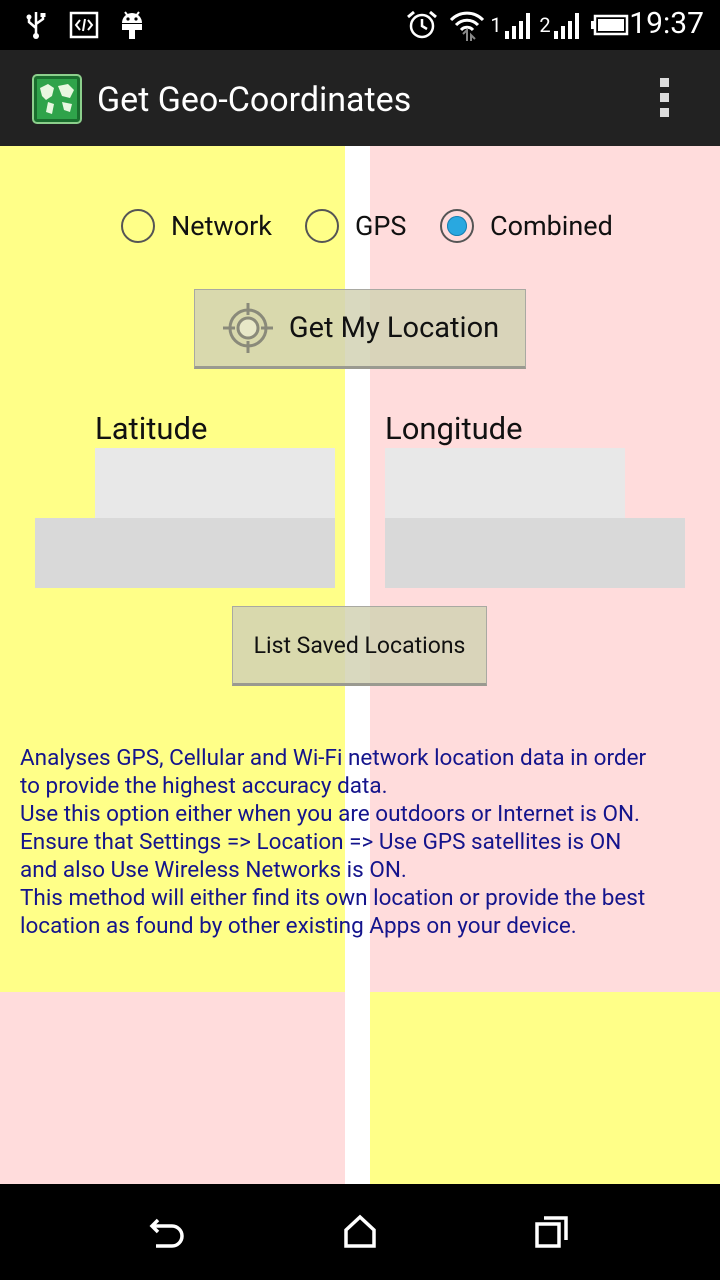 The image size is (720, 1280). What do you see at coordinates (496, 25) in the screenshot?
I see `sim-1-label: 1` at bounding box center [496, 25].